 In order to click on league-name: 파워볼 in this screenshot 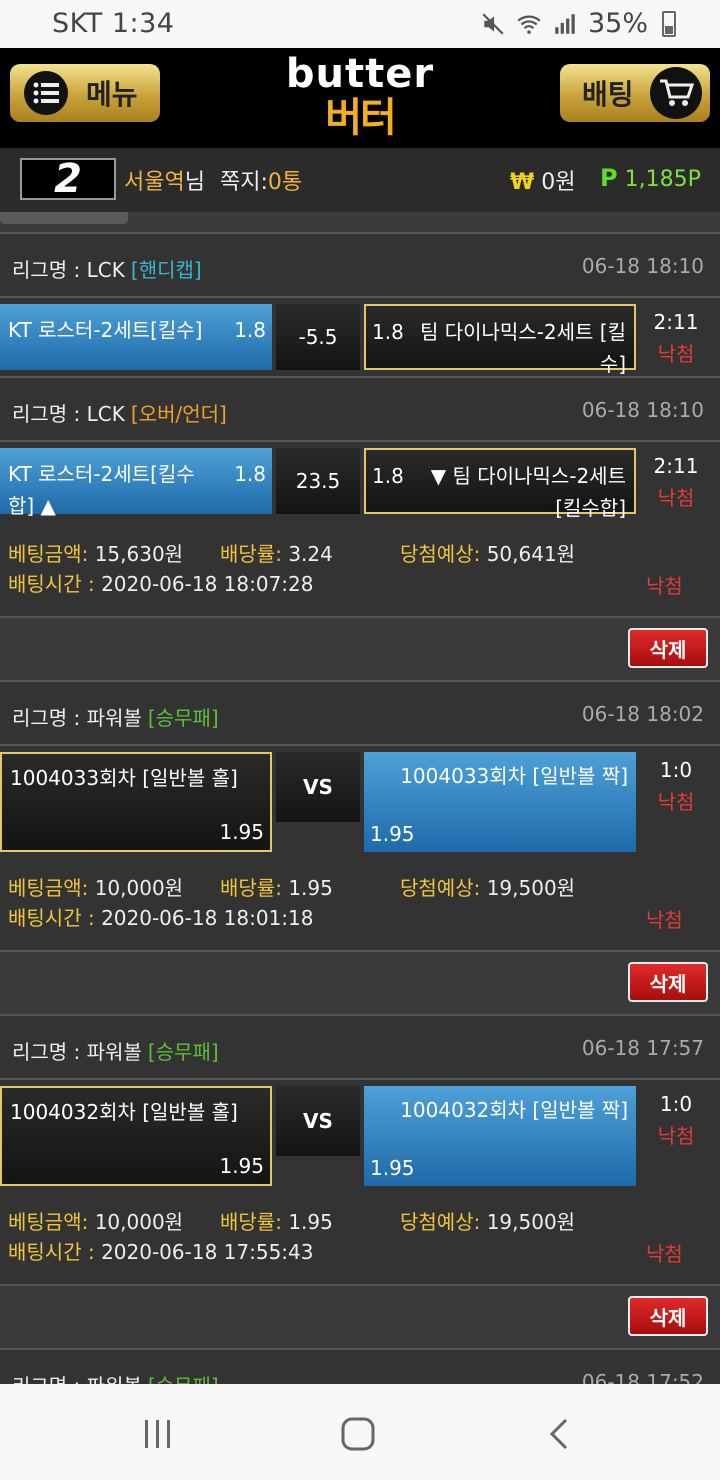, I will do `click(114, 1052)`.